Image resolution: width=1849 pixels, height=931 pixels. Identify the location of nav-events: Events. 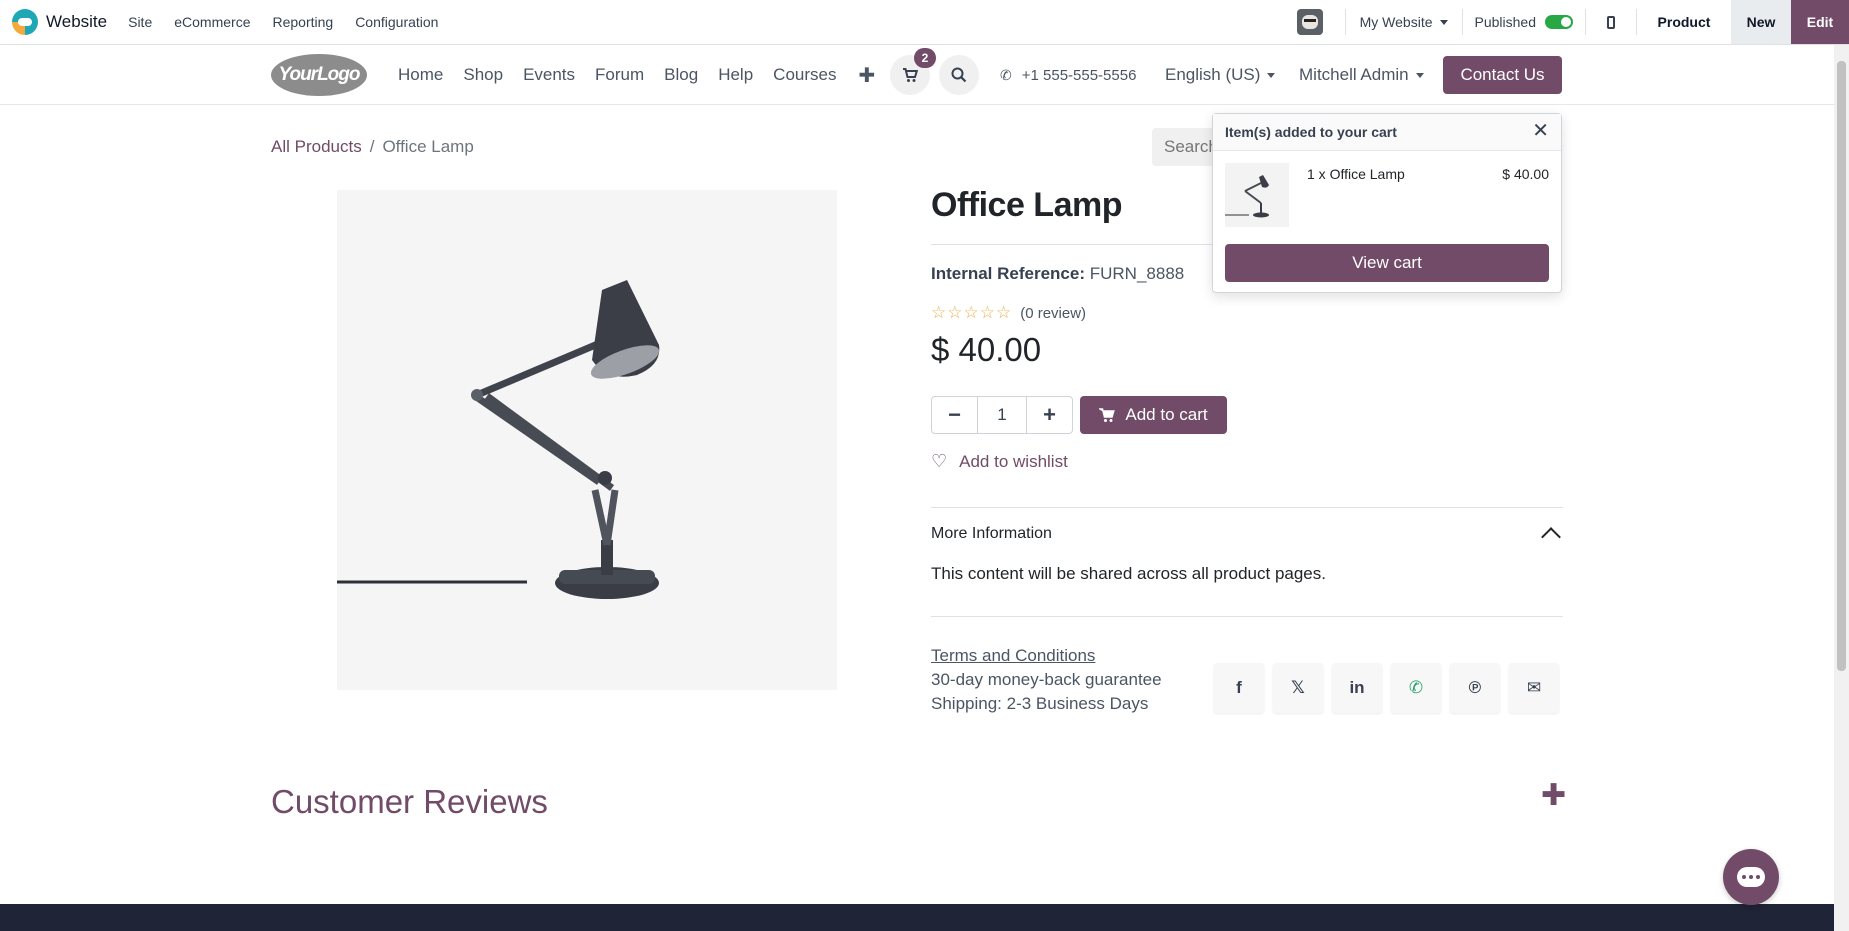
(549, 75).